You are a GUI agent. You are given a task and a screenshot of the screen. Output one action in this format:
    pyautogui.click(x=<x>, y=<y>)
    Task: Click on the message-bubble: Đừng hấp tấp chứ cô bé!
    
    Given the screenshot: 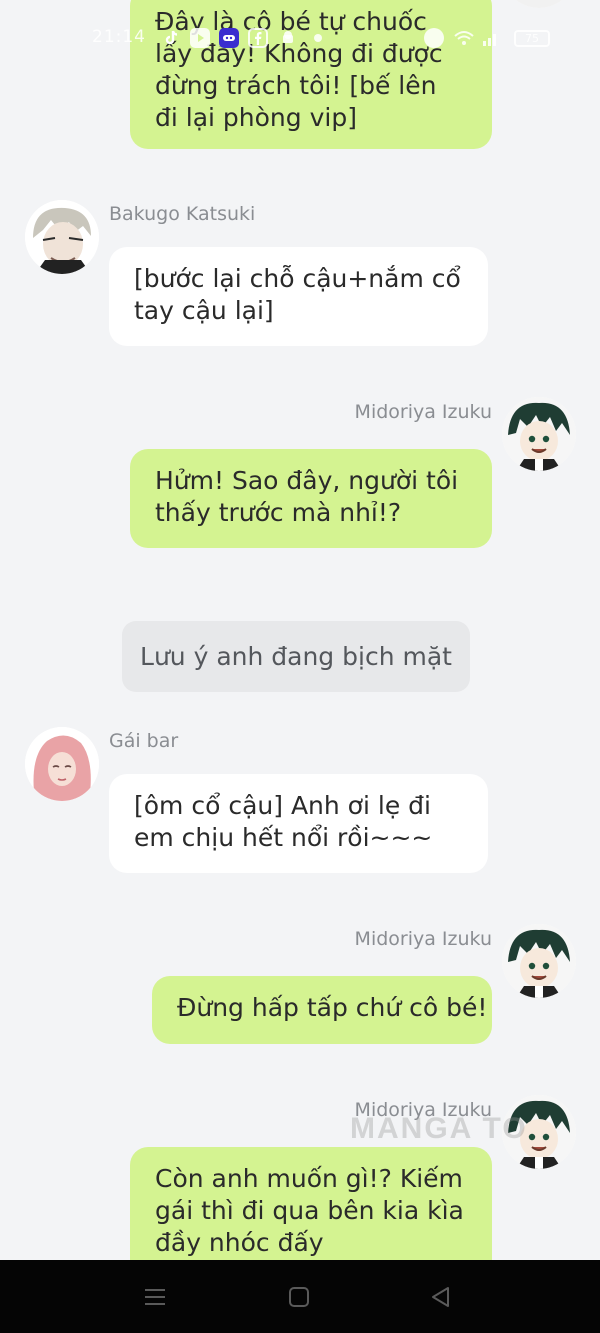 What is the action you would take?
    pyautogui.click(x=322, y=1010)
    